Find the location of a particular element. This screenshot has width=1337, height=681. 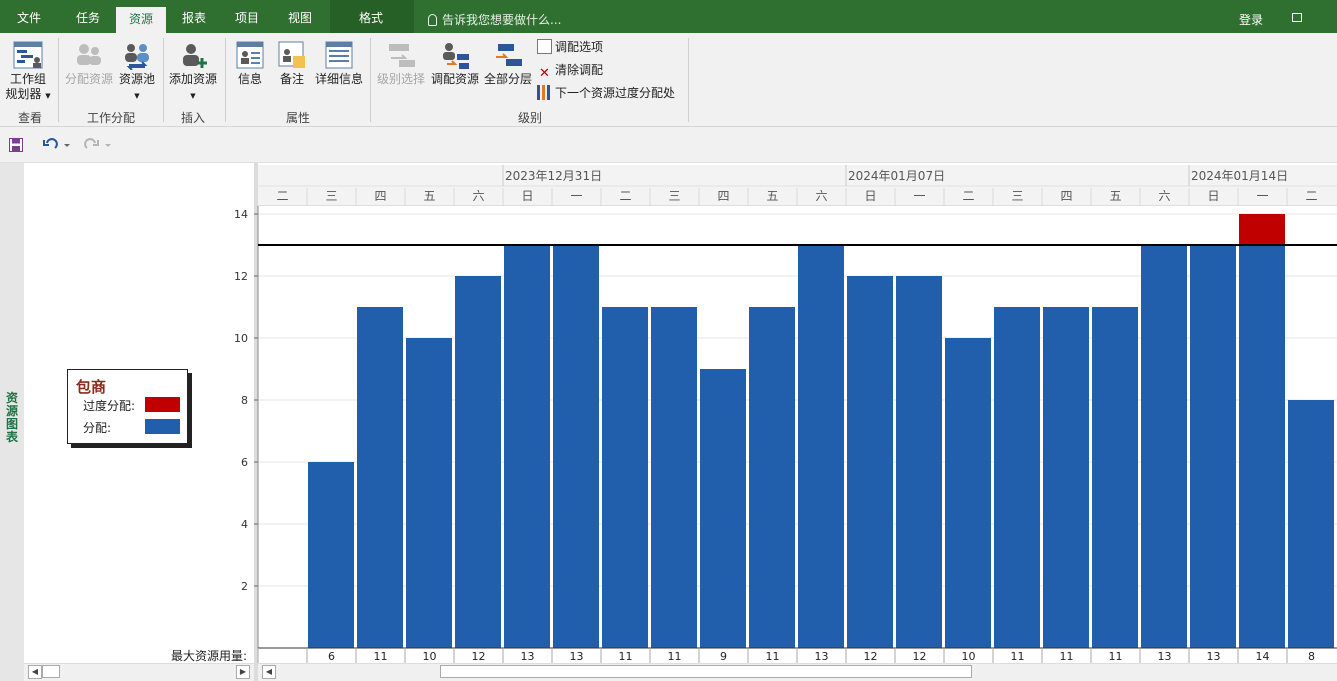

y-tick-label: 4 is located at coordinates (244, 524).